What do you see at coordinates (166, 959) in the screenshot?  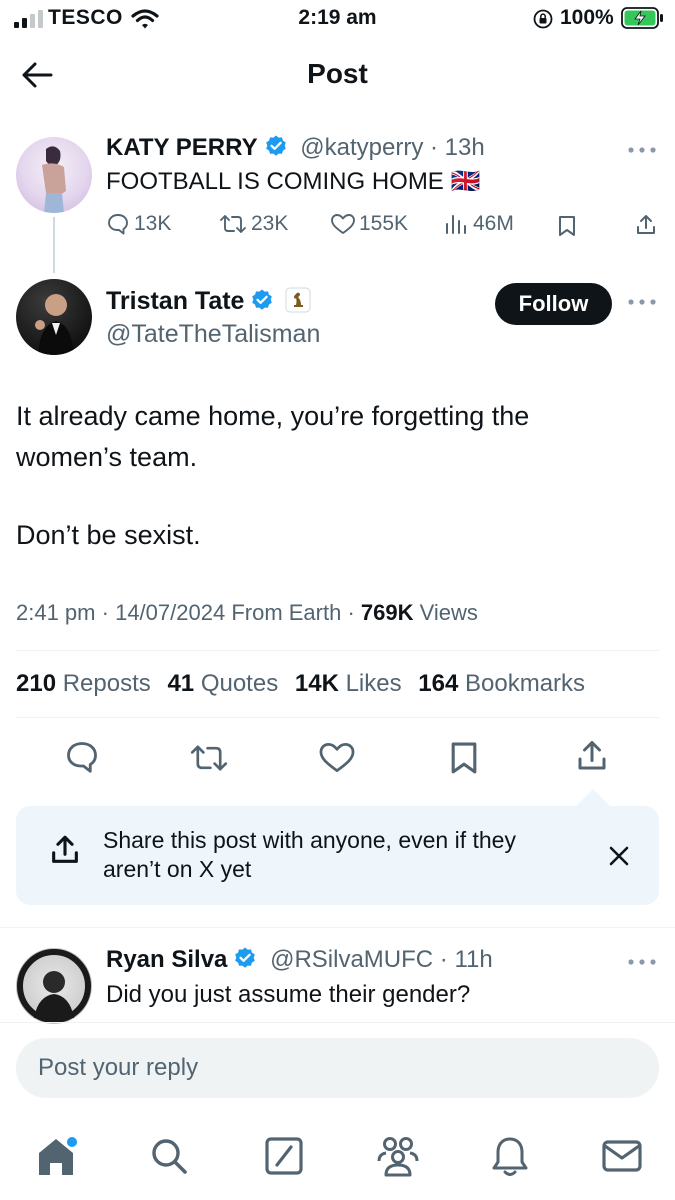 I see `author-name: Ryan Silva` at bounding box center [166, 959].